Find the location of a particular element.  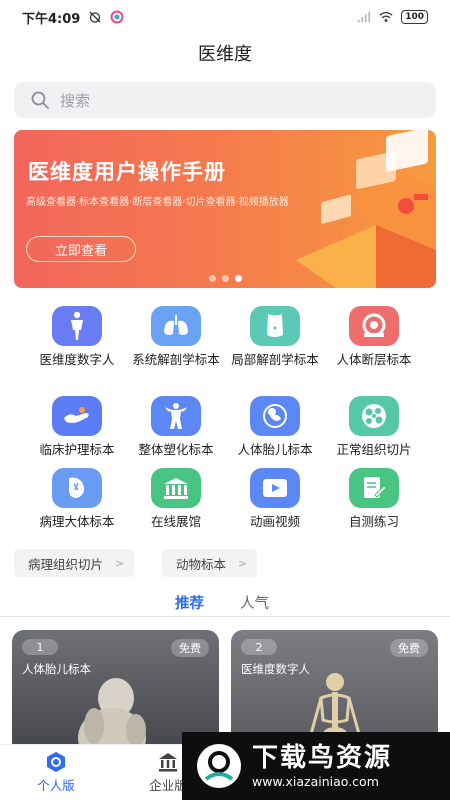

human-body-icon is located at coordinates (77, 326).